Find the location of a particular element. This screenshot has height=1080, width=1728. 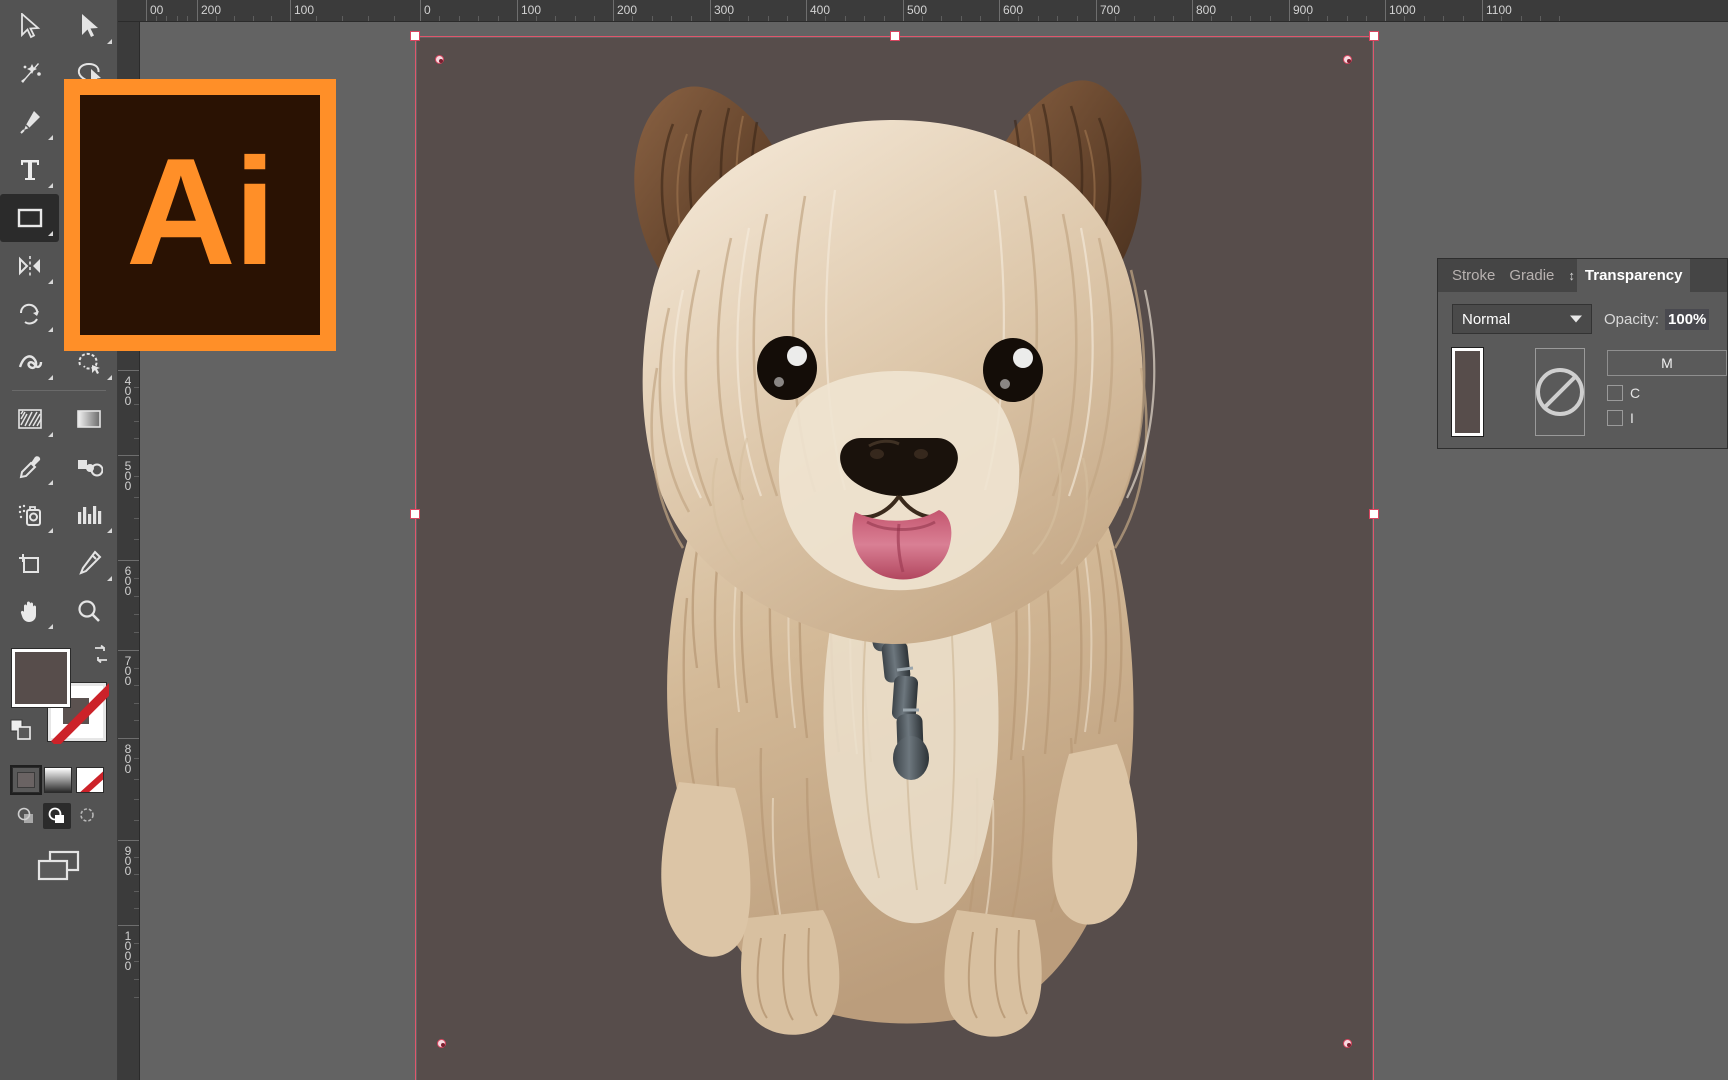

ruler-label: 300 is located at coordinates (724, 10).